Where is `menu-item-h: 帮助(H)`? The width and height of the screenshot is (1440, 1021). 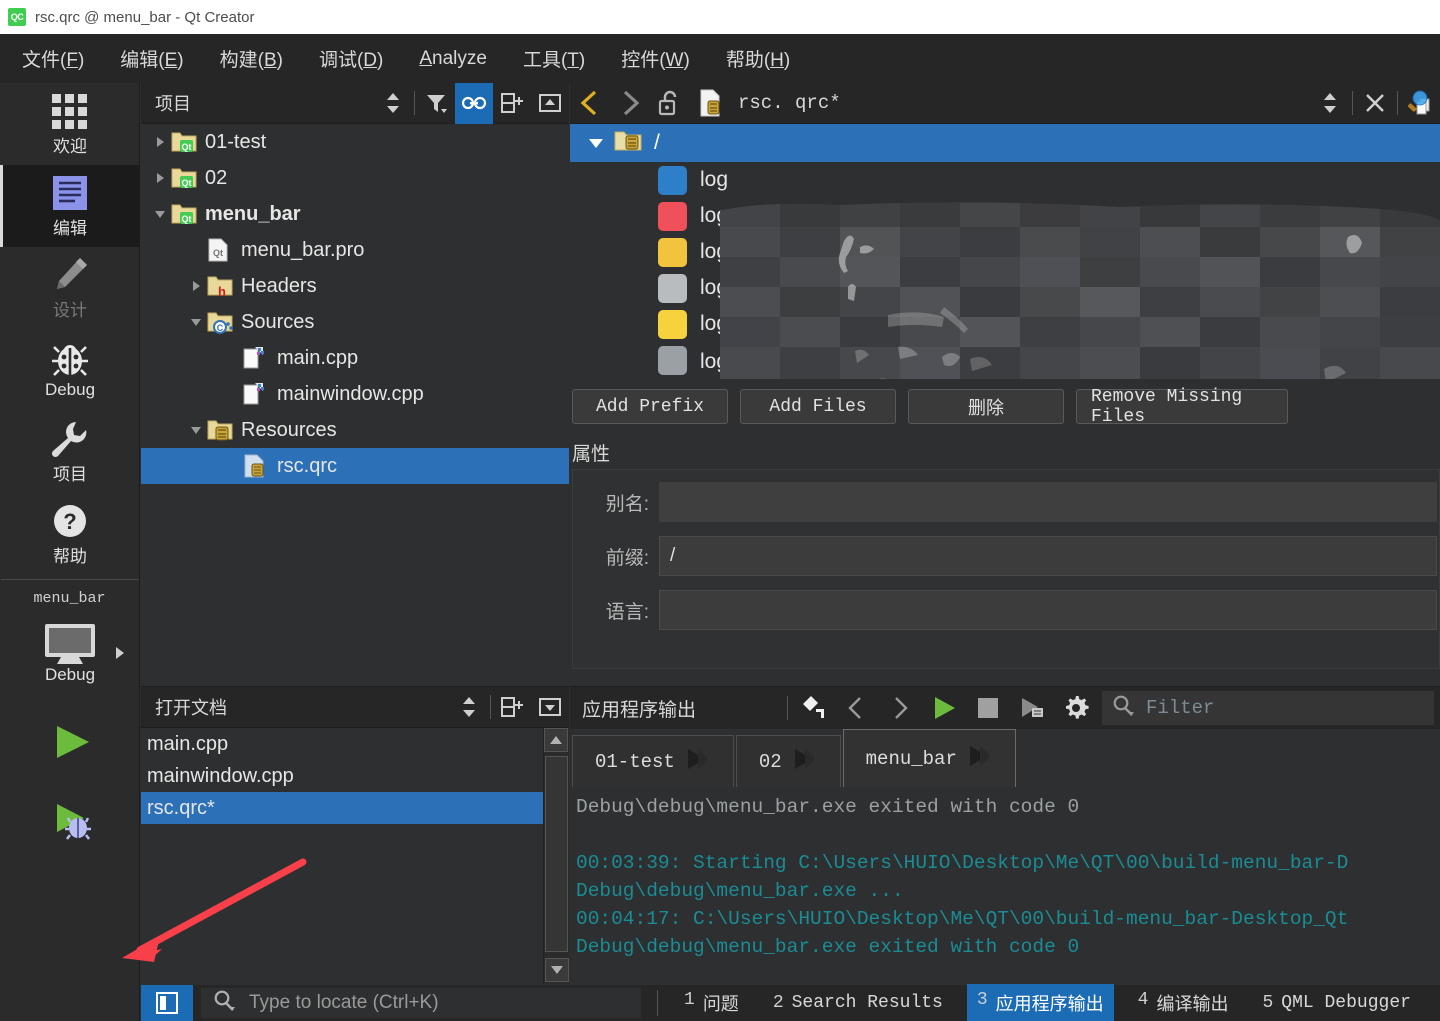 menu-item-h: 帮助(H) is located at coordinates (758, 58).